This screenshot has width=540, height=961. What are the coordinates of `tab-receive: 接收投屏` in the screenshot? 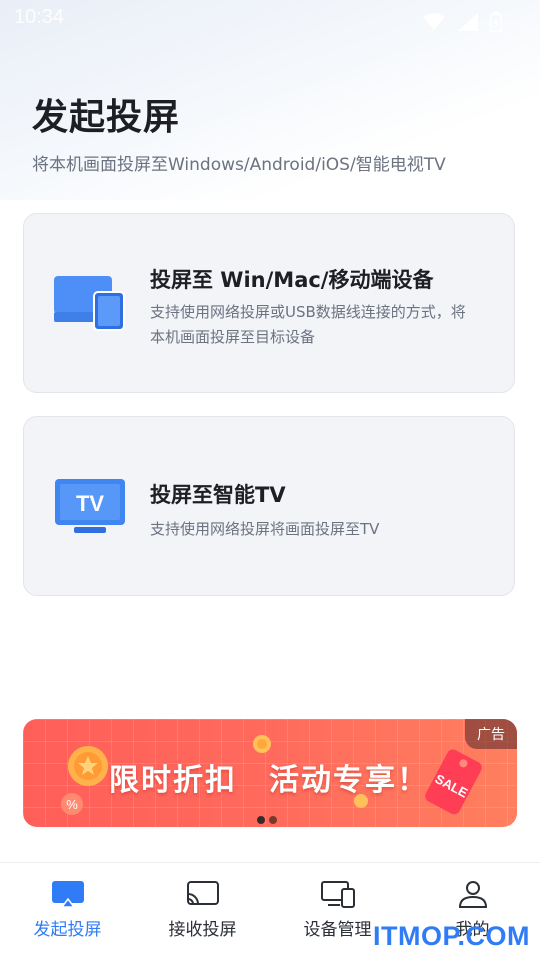 It's located at (202, 912).